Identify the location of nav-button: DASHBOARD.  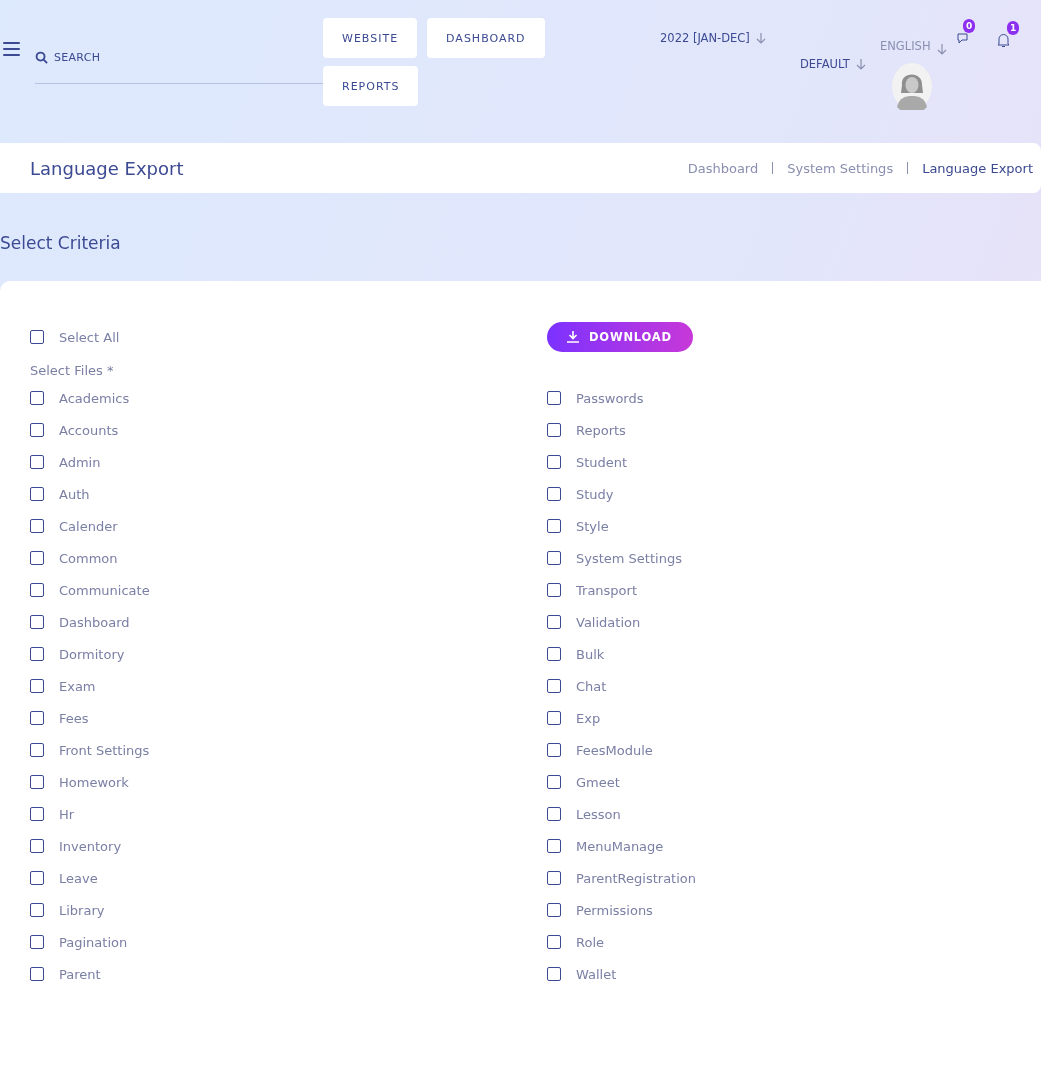
(486, 38).